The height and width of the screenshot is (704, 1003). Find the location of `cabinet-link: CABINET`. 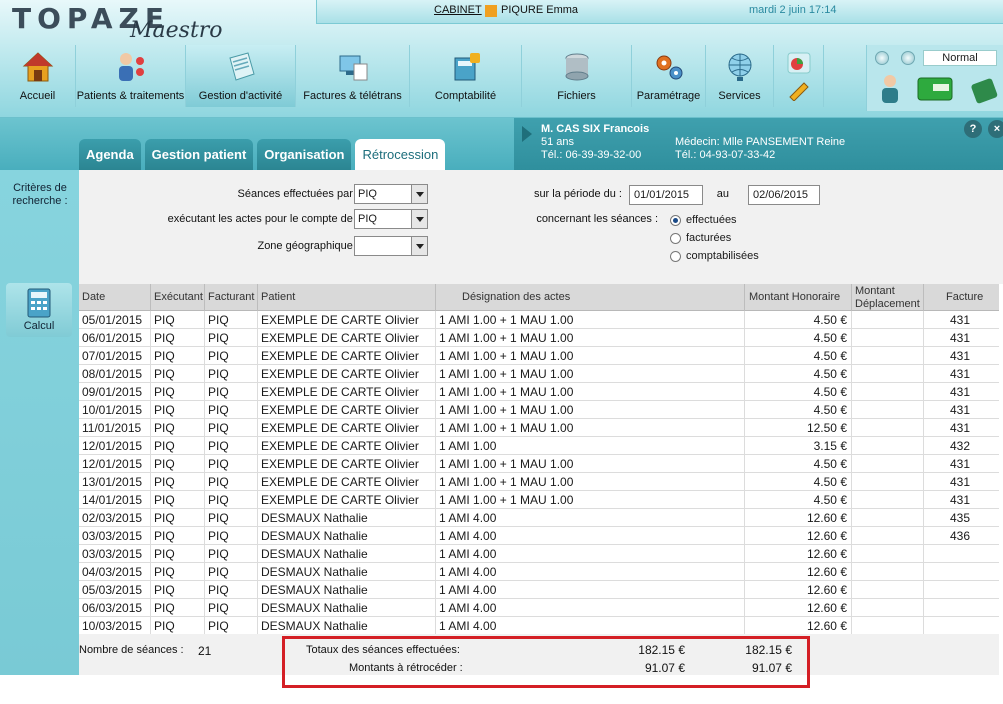

cabinet-link: CABINET is located at coordinates (458, 10).